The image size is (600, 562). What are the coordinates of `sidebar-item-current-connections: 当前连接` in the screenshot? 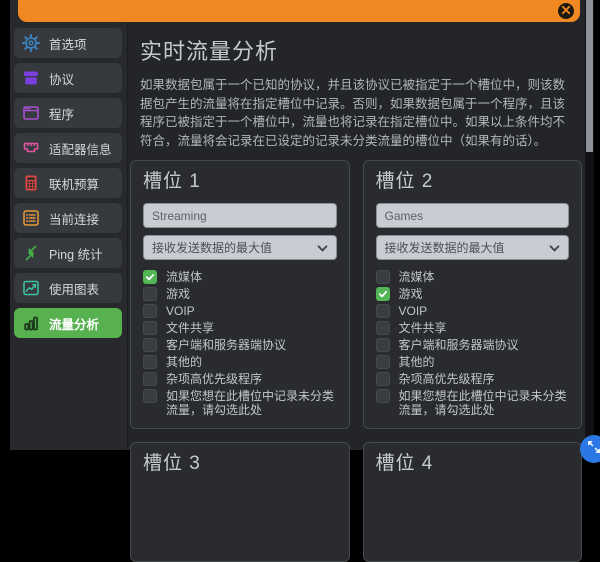 It's located at (68, 218).